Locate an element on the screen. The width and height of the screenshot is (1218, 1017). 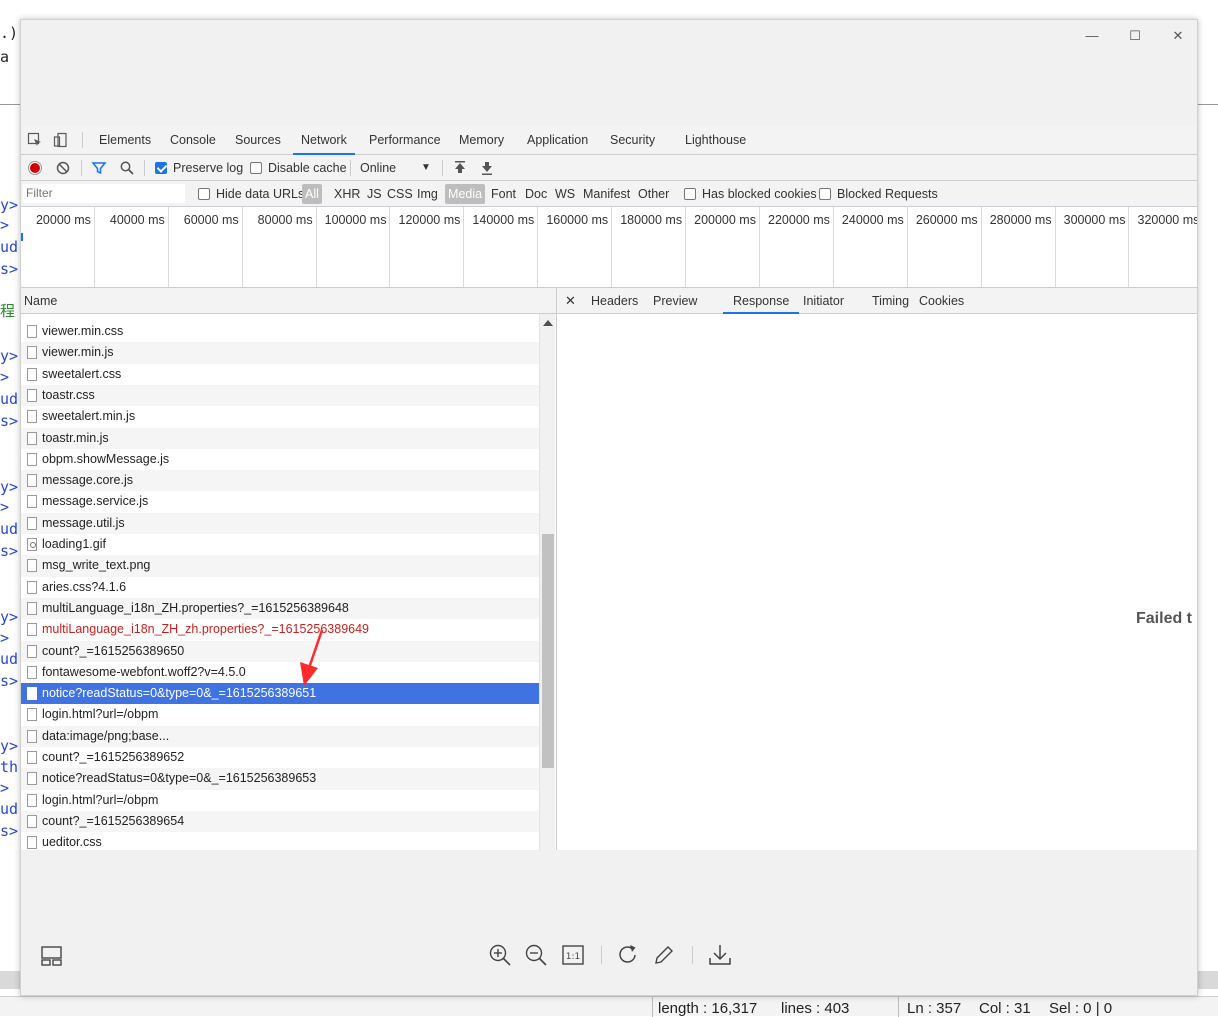
tab-lighthouse: Lighthouse is located at coordinates (715, 140).